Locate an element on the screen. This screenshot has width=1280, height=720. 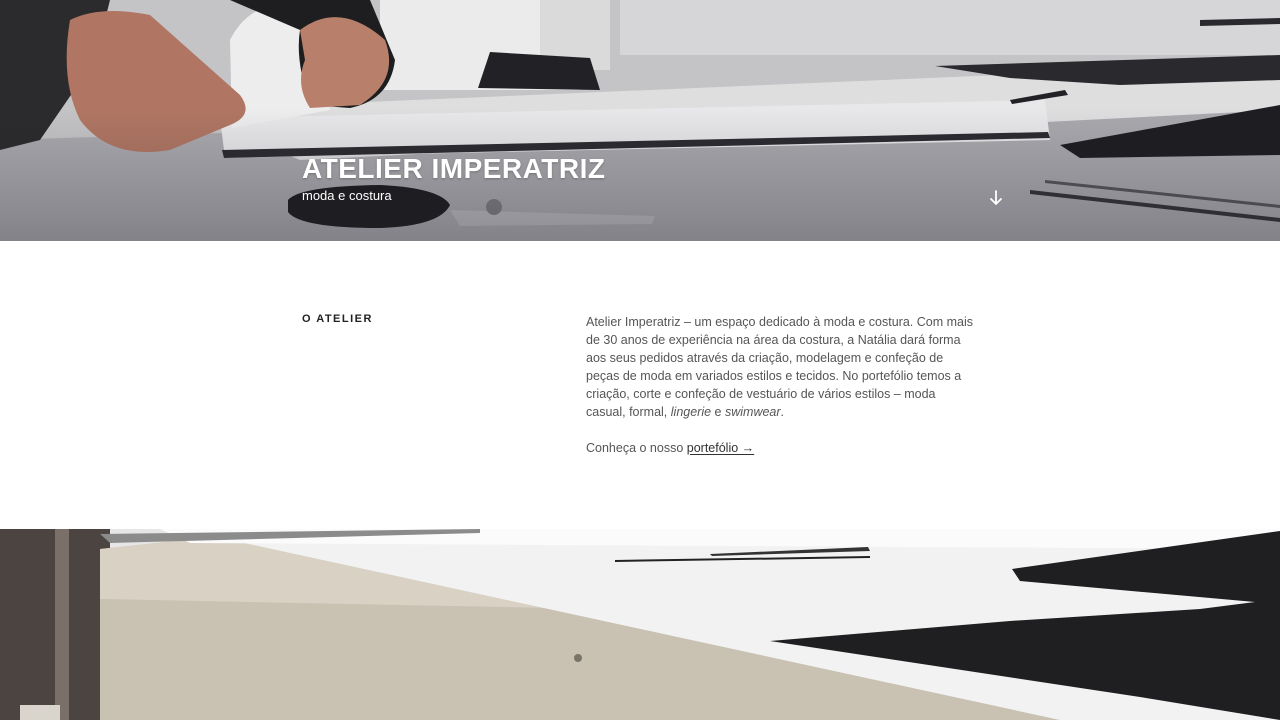
about-text-swimwear: swimwear is located at coordinates (752, 412).